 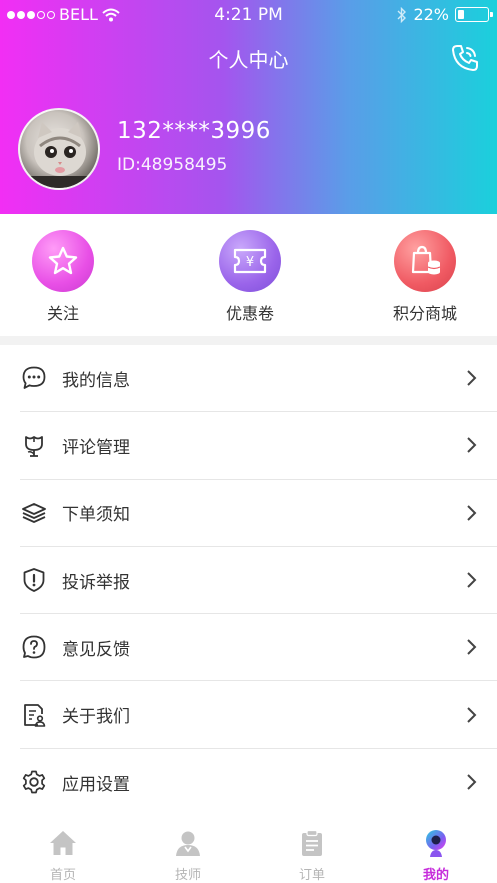 I want to click on points-mall-icon, so click(x=425, y=261).